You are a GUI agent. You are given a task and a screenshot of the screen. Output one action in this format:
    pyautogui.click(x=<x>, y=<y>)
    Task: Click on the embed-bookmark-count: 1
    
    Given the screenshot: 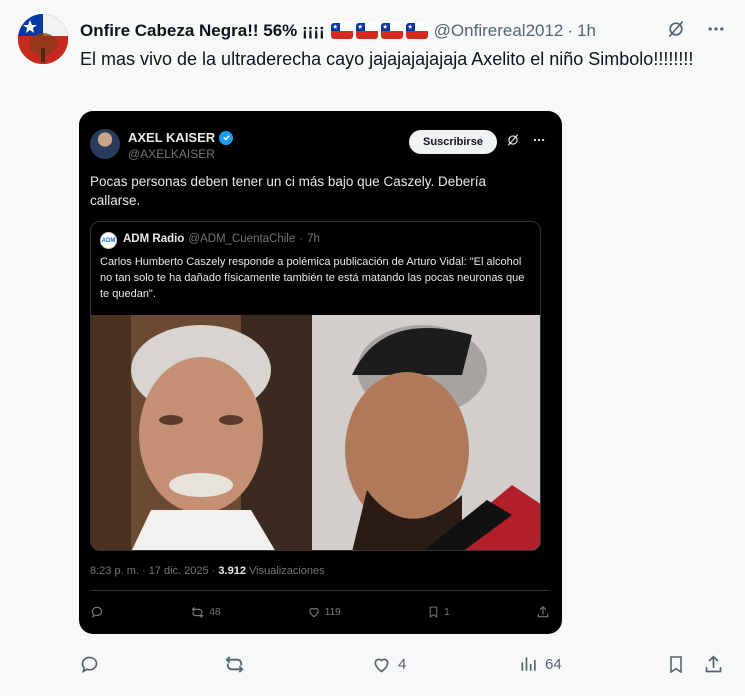 What is the action you would take?
    pyautogui.click(x=447, y=612)
    